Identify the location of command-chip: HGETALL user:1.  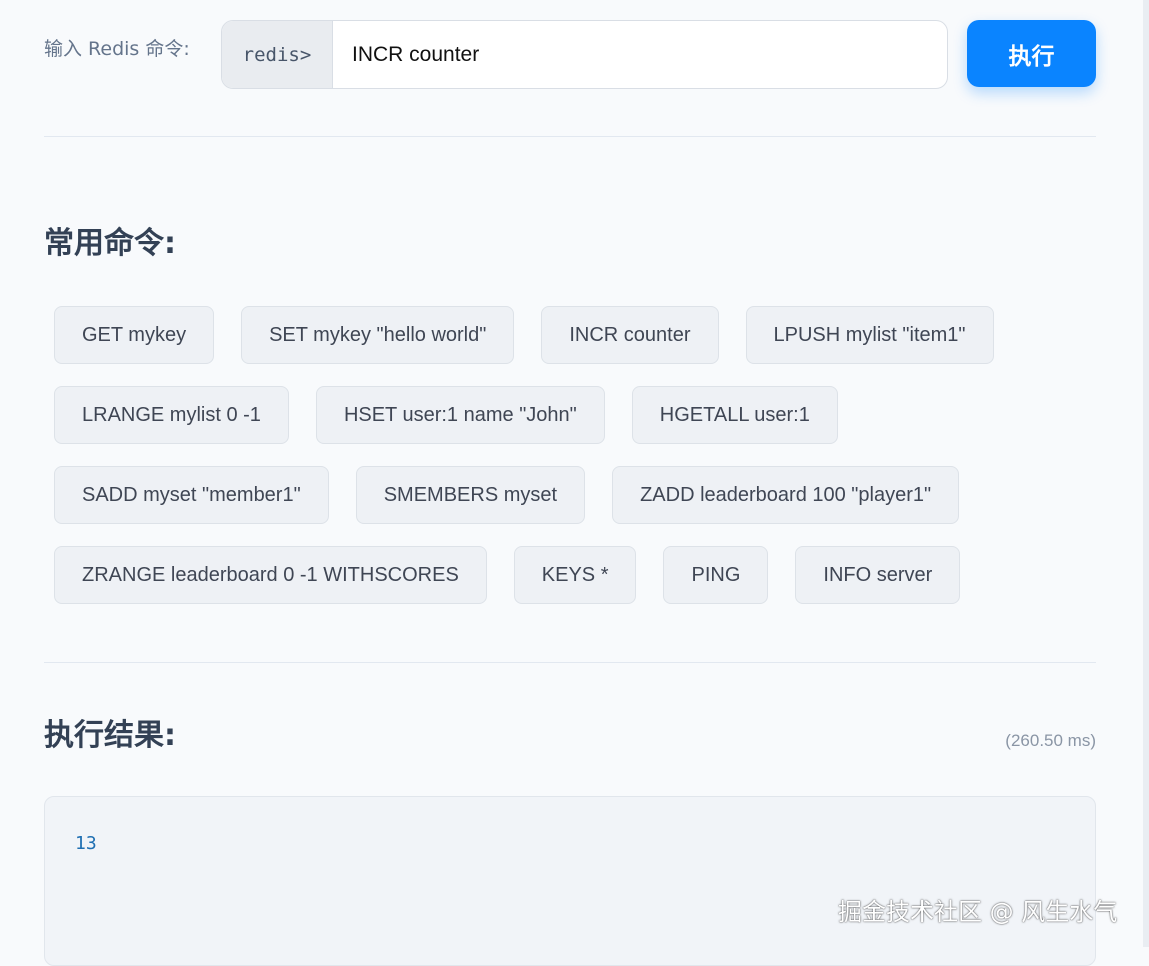
(734, 415).